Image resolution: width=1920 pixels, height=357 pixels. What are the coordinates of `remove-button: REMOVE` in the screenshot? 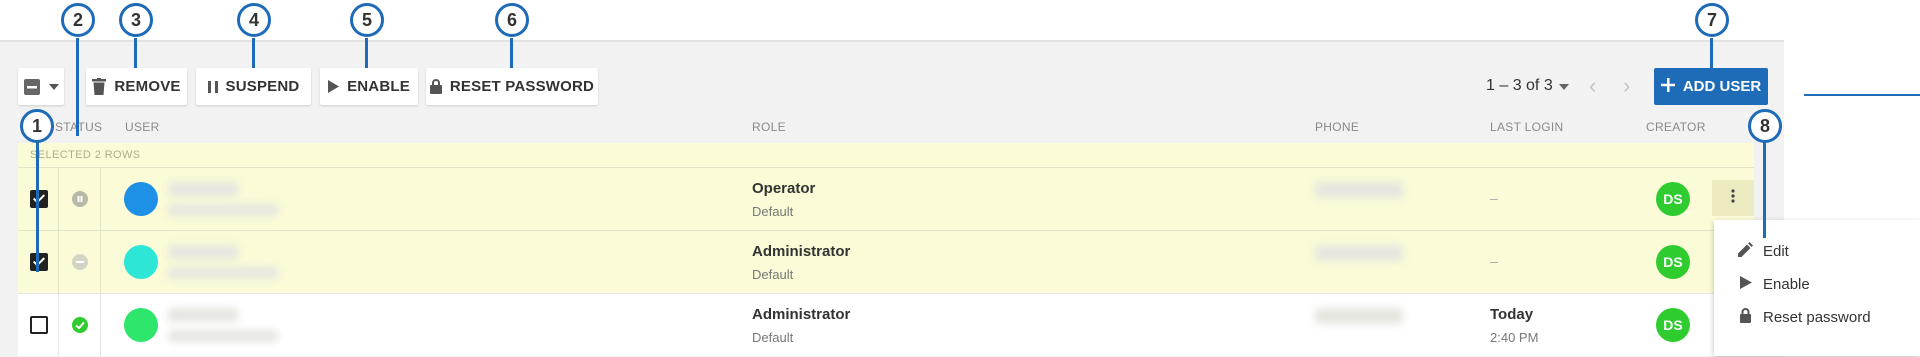 It's located at (136, 86).